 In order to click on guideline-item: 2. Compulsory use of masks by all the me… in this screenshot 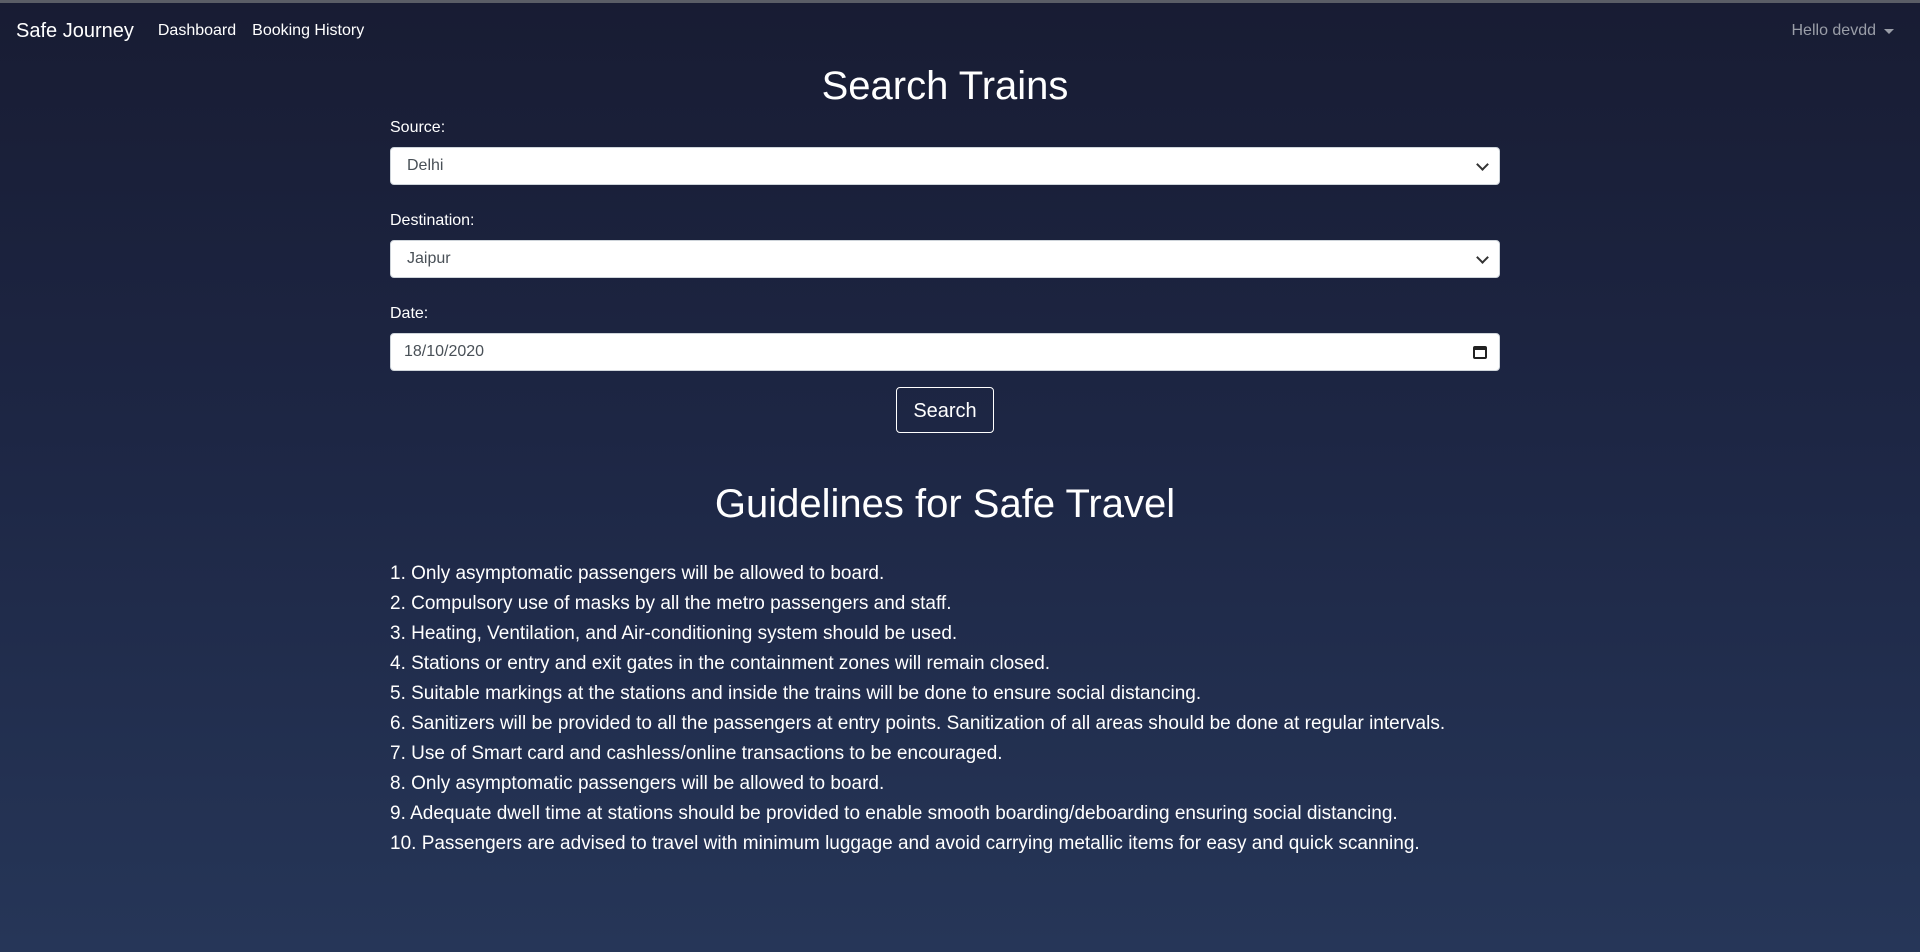, I will do `click(671, 603)`.